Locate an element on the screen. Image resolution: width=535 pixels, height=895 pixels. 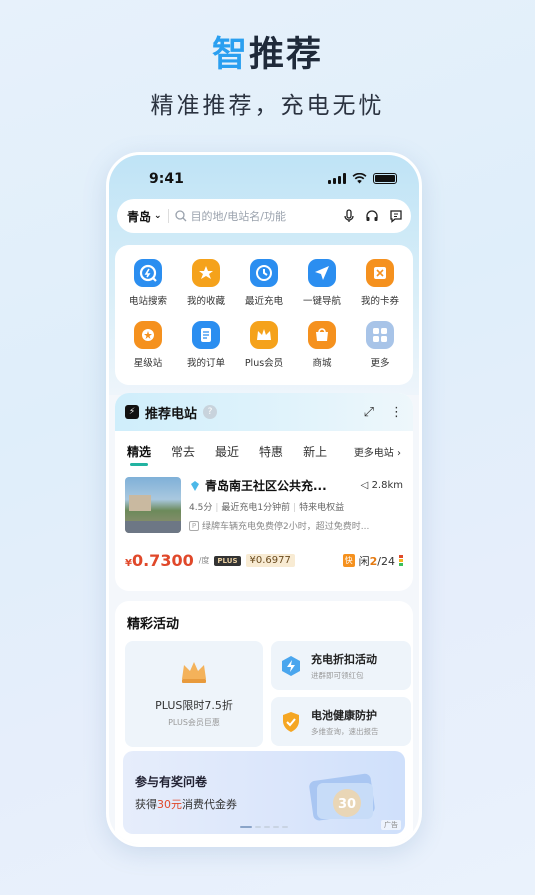
city-selector: 青岛 ⌄ is located at coordinates (144, 216).